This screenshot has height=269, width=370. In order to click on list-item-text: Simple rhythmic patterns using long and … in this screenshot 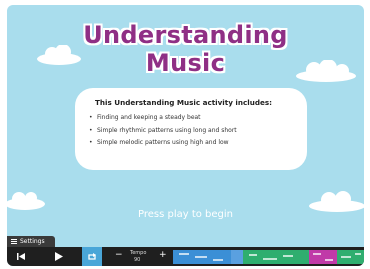, I will do `click(167, 130)`.